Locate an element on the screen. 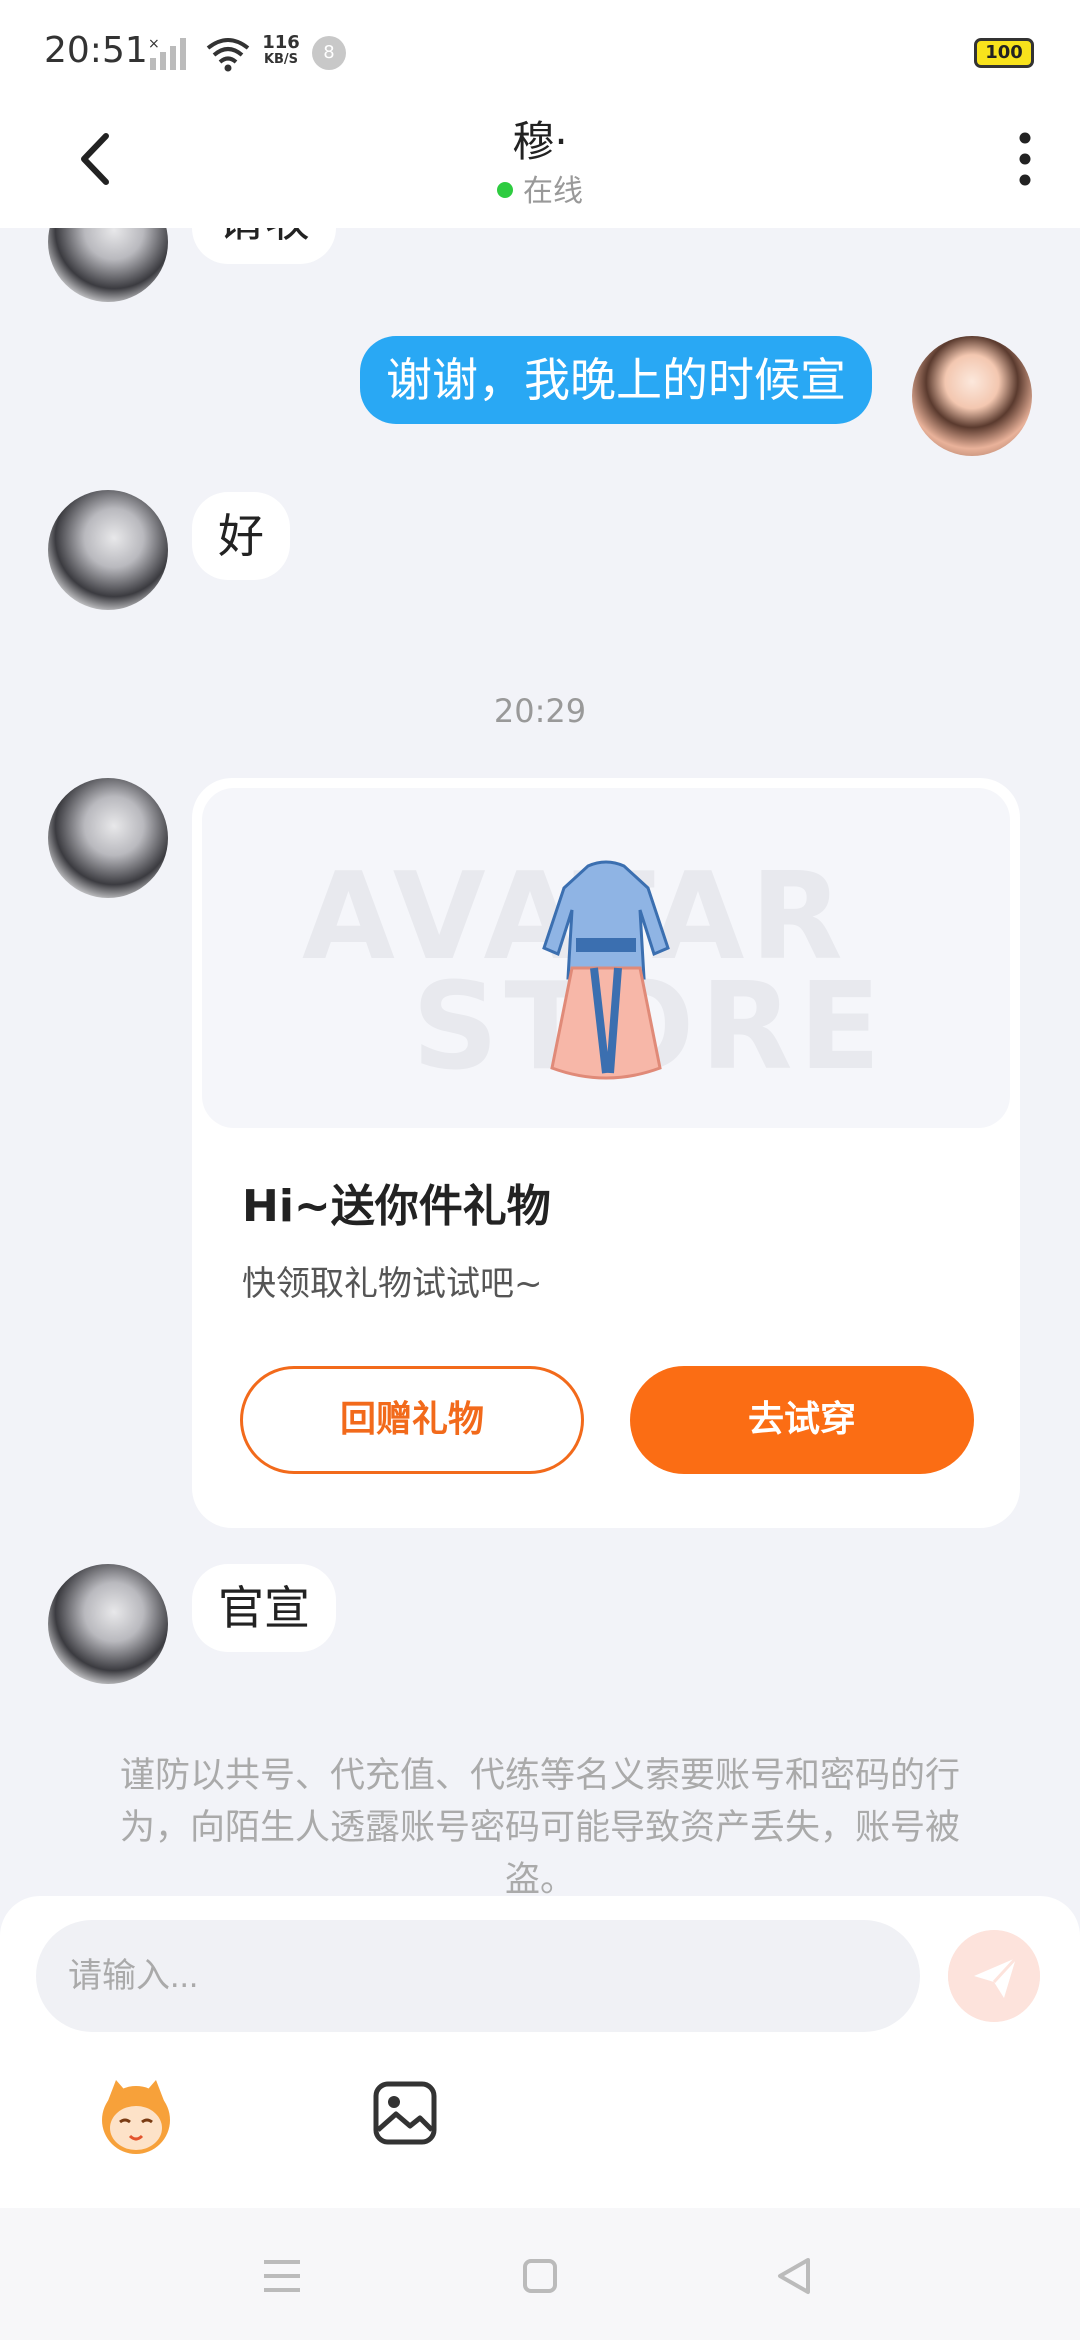  nav-menu-icon is located at coordinates (282, 2276).